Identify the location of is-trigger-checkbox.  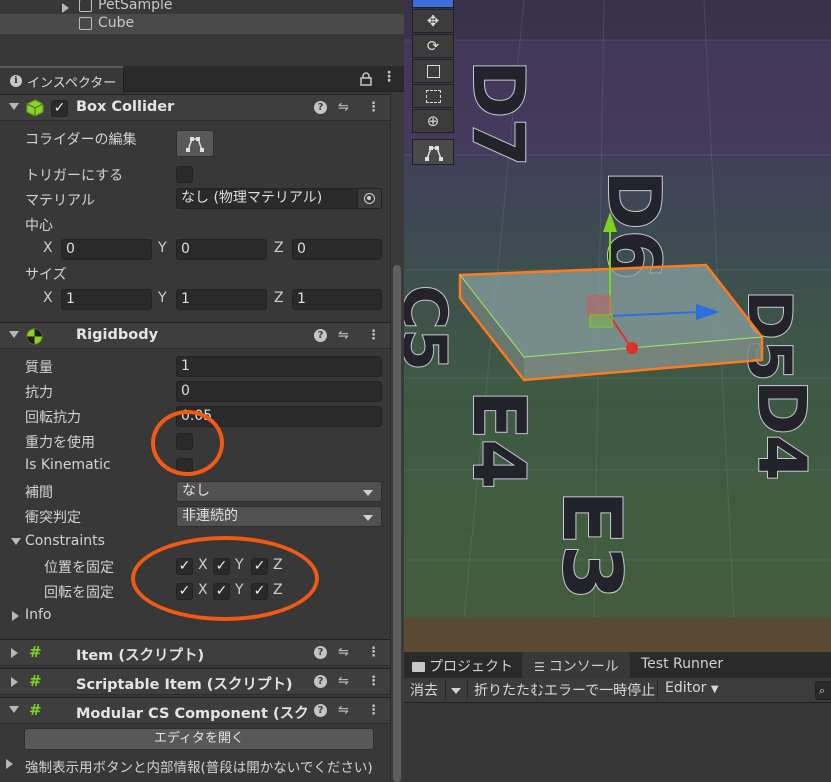
(184, 174).